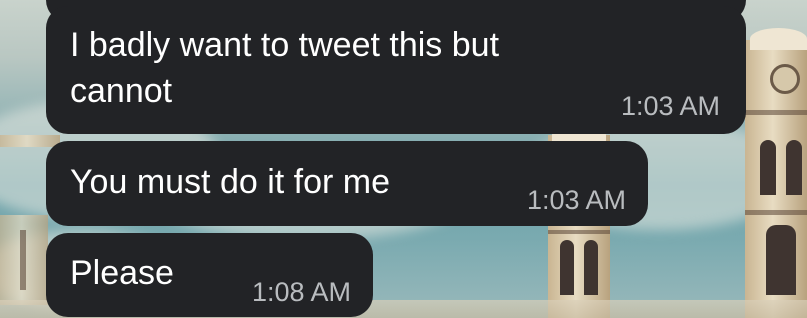  Describe the element at coordinates (209, 275) in the screenshot. I see `message-bubble: Please 1:08 AM` at that location.